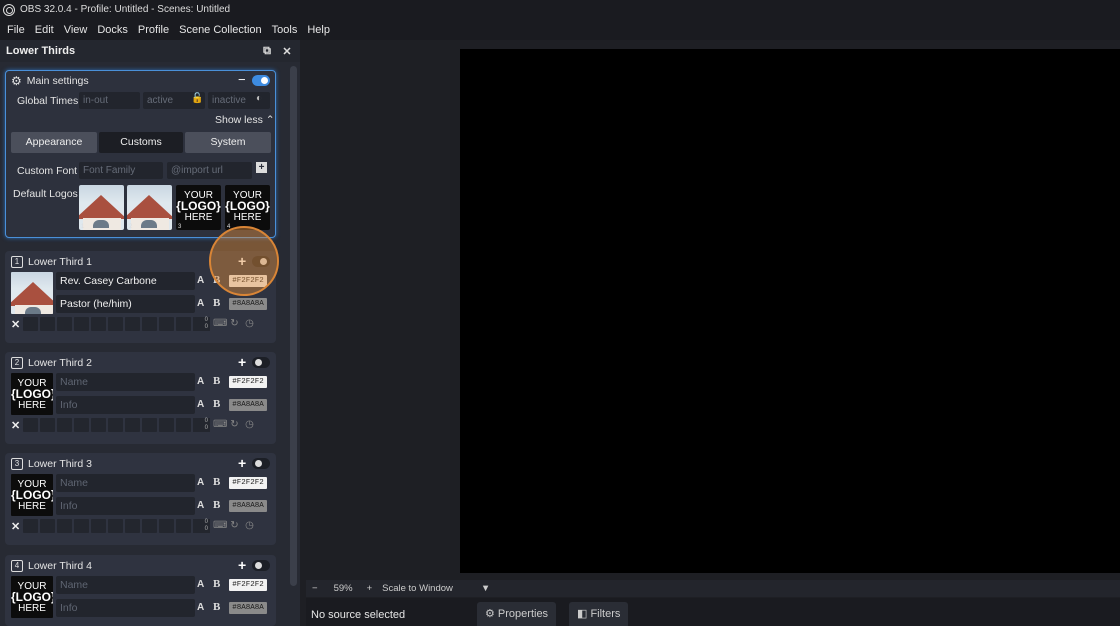 The image size is (1120, 626). I want to click on tab-system: System, so click(228, 142).